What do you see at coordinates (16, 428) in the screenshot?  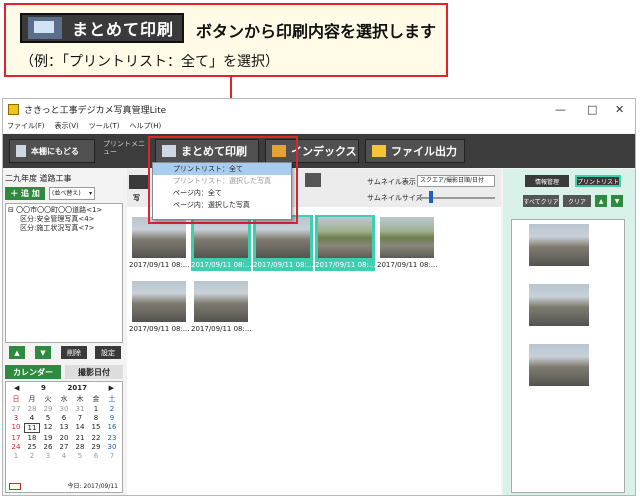 I see `calendar-day: 10` at bounding box center [16, 428].